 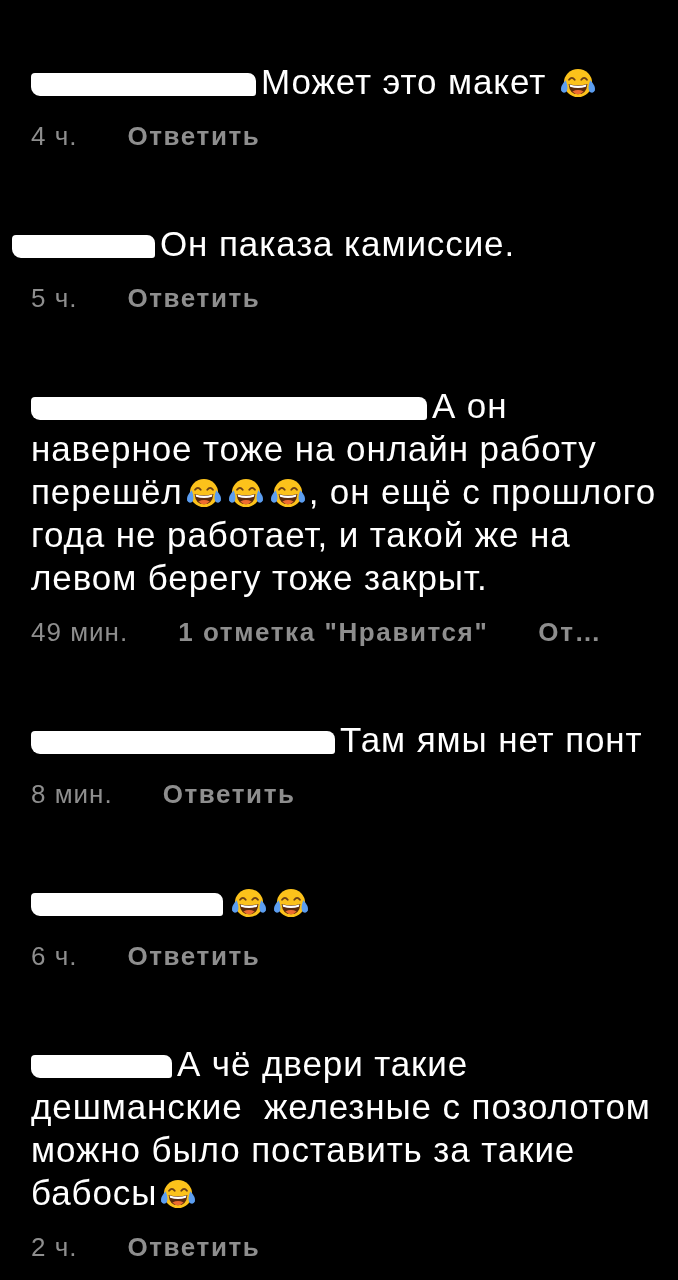 I want to click on comment-text: А чё двери такие дешманские железные с позолотом можно было поставить за такие бабосы, so click(x=341, y=1128).